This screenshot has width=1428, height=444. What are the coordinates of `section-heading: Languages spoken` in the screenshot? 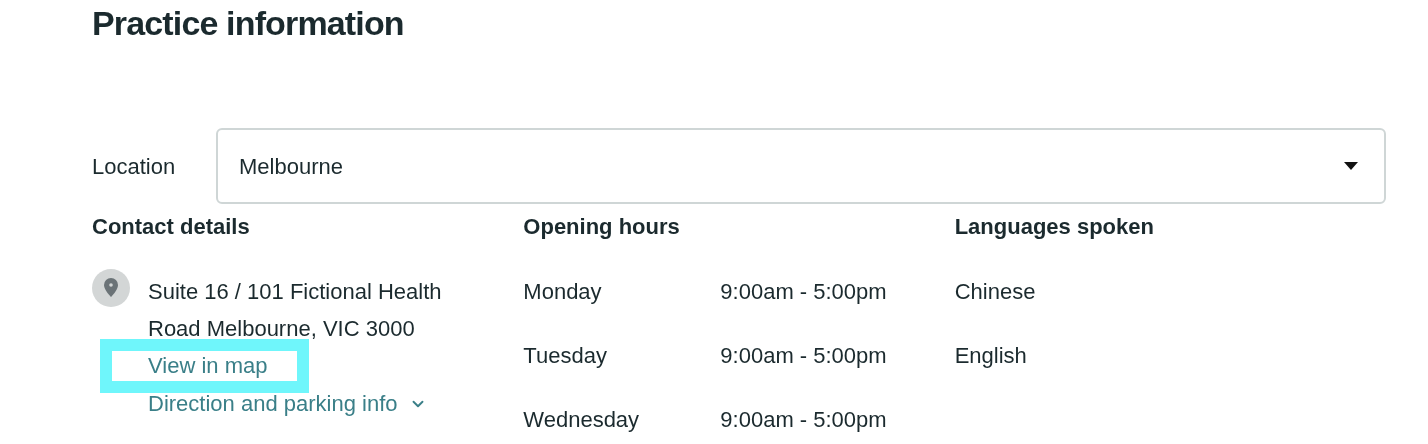 It's located at (1054, 227).